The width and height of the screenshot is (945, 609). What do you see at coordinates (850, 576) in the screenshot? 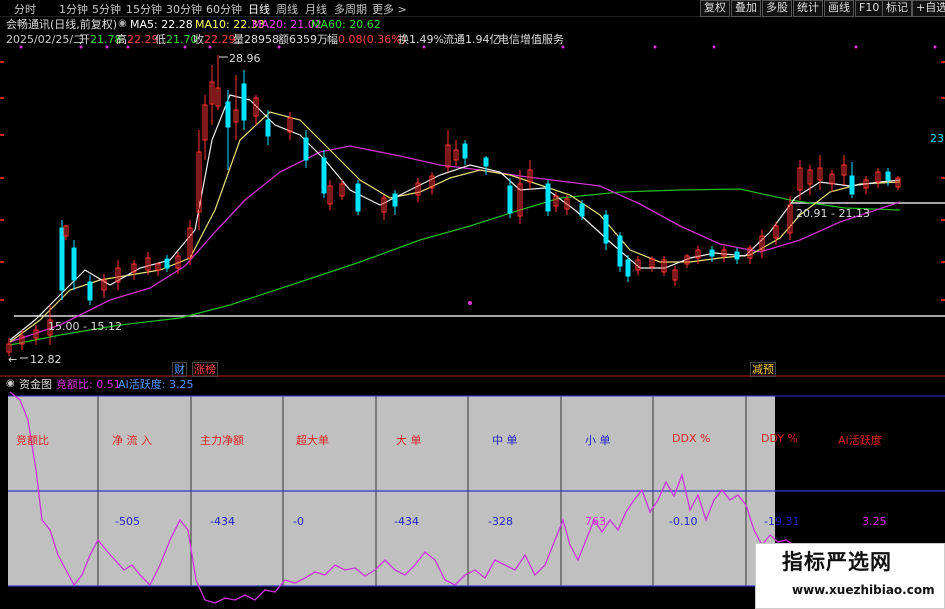
I see `watermark-logo: 指标严选网 www.xuezhibiao.com` at bounding box center [850, 576].